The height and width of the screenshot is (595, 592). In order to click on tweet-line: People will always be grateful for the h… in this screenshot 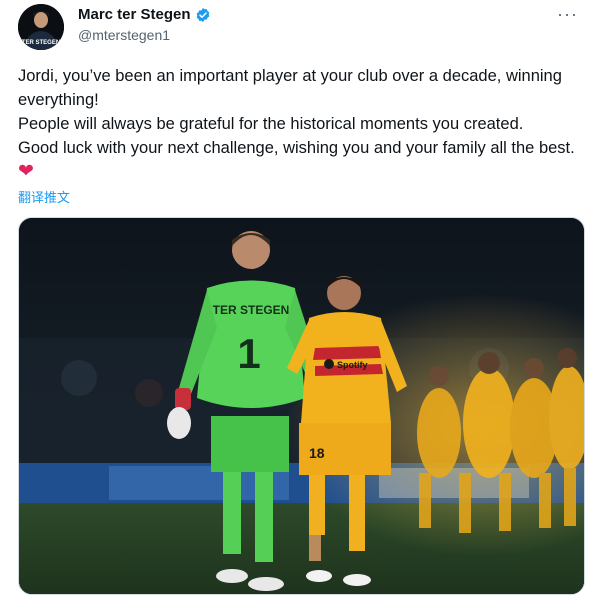, I will do `click(271, 124)`.